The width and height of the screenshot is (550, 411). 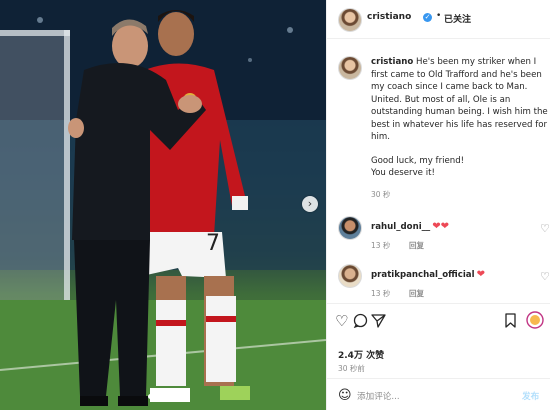 I want to click on caption-line: first came to Old Trafford and he's been, so click(x=456, y=74).